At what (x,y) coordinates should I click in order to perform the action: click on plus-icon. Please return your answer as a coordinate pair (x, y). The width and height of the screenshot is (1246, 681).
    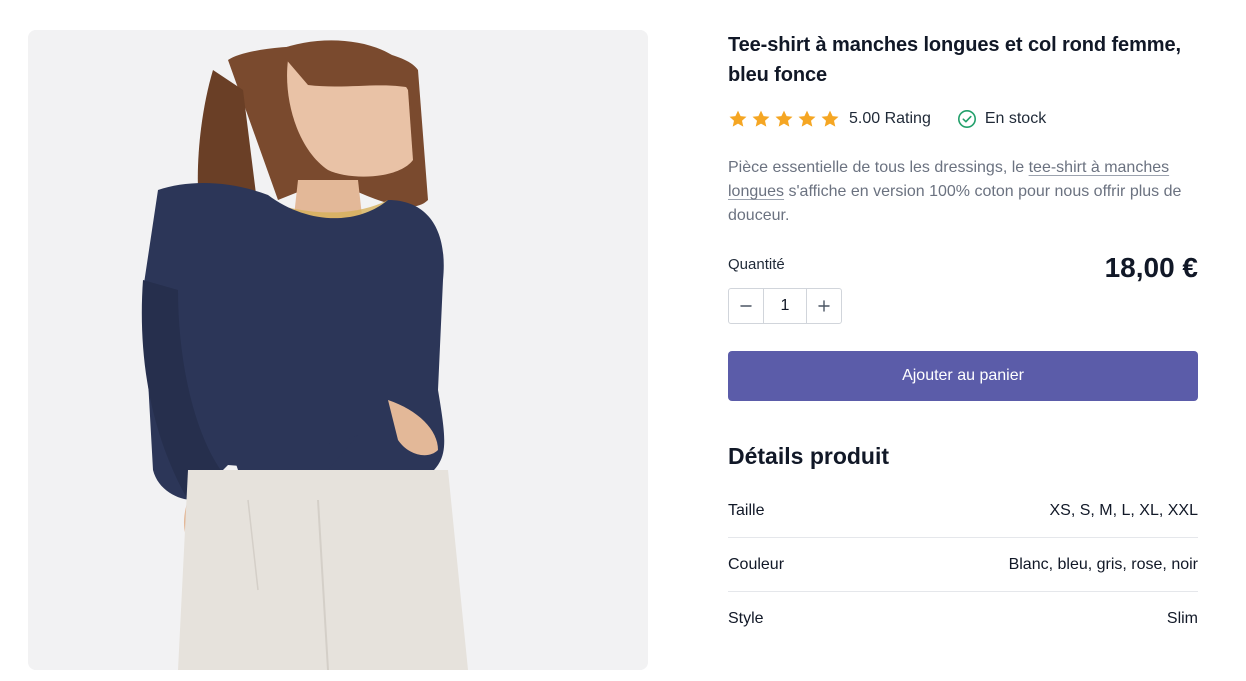
    Looking at the image, I should click on (824, 306).